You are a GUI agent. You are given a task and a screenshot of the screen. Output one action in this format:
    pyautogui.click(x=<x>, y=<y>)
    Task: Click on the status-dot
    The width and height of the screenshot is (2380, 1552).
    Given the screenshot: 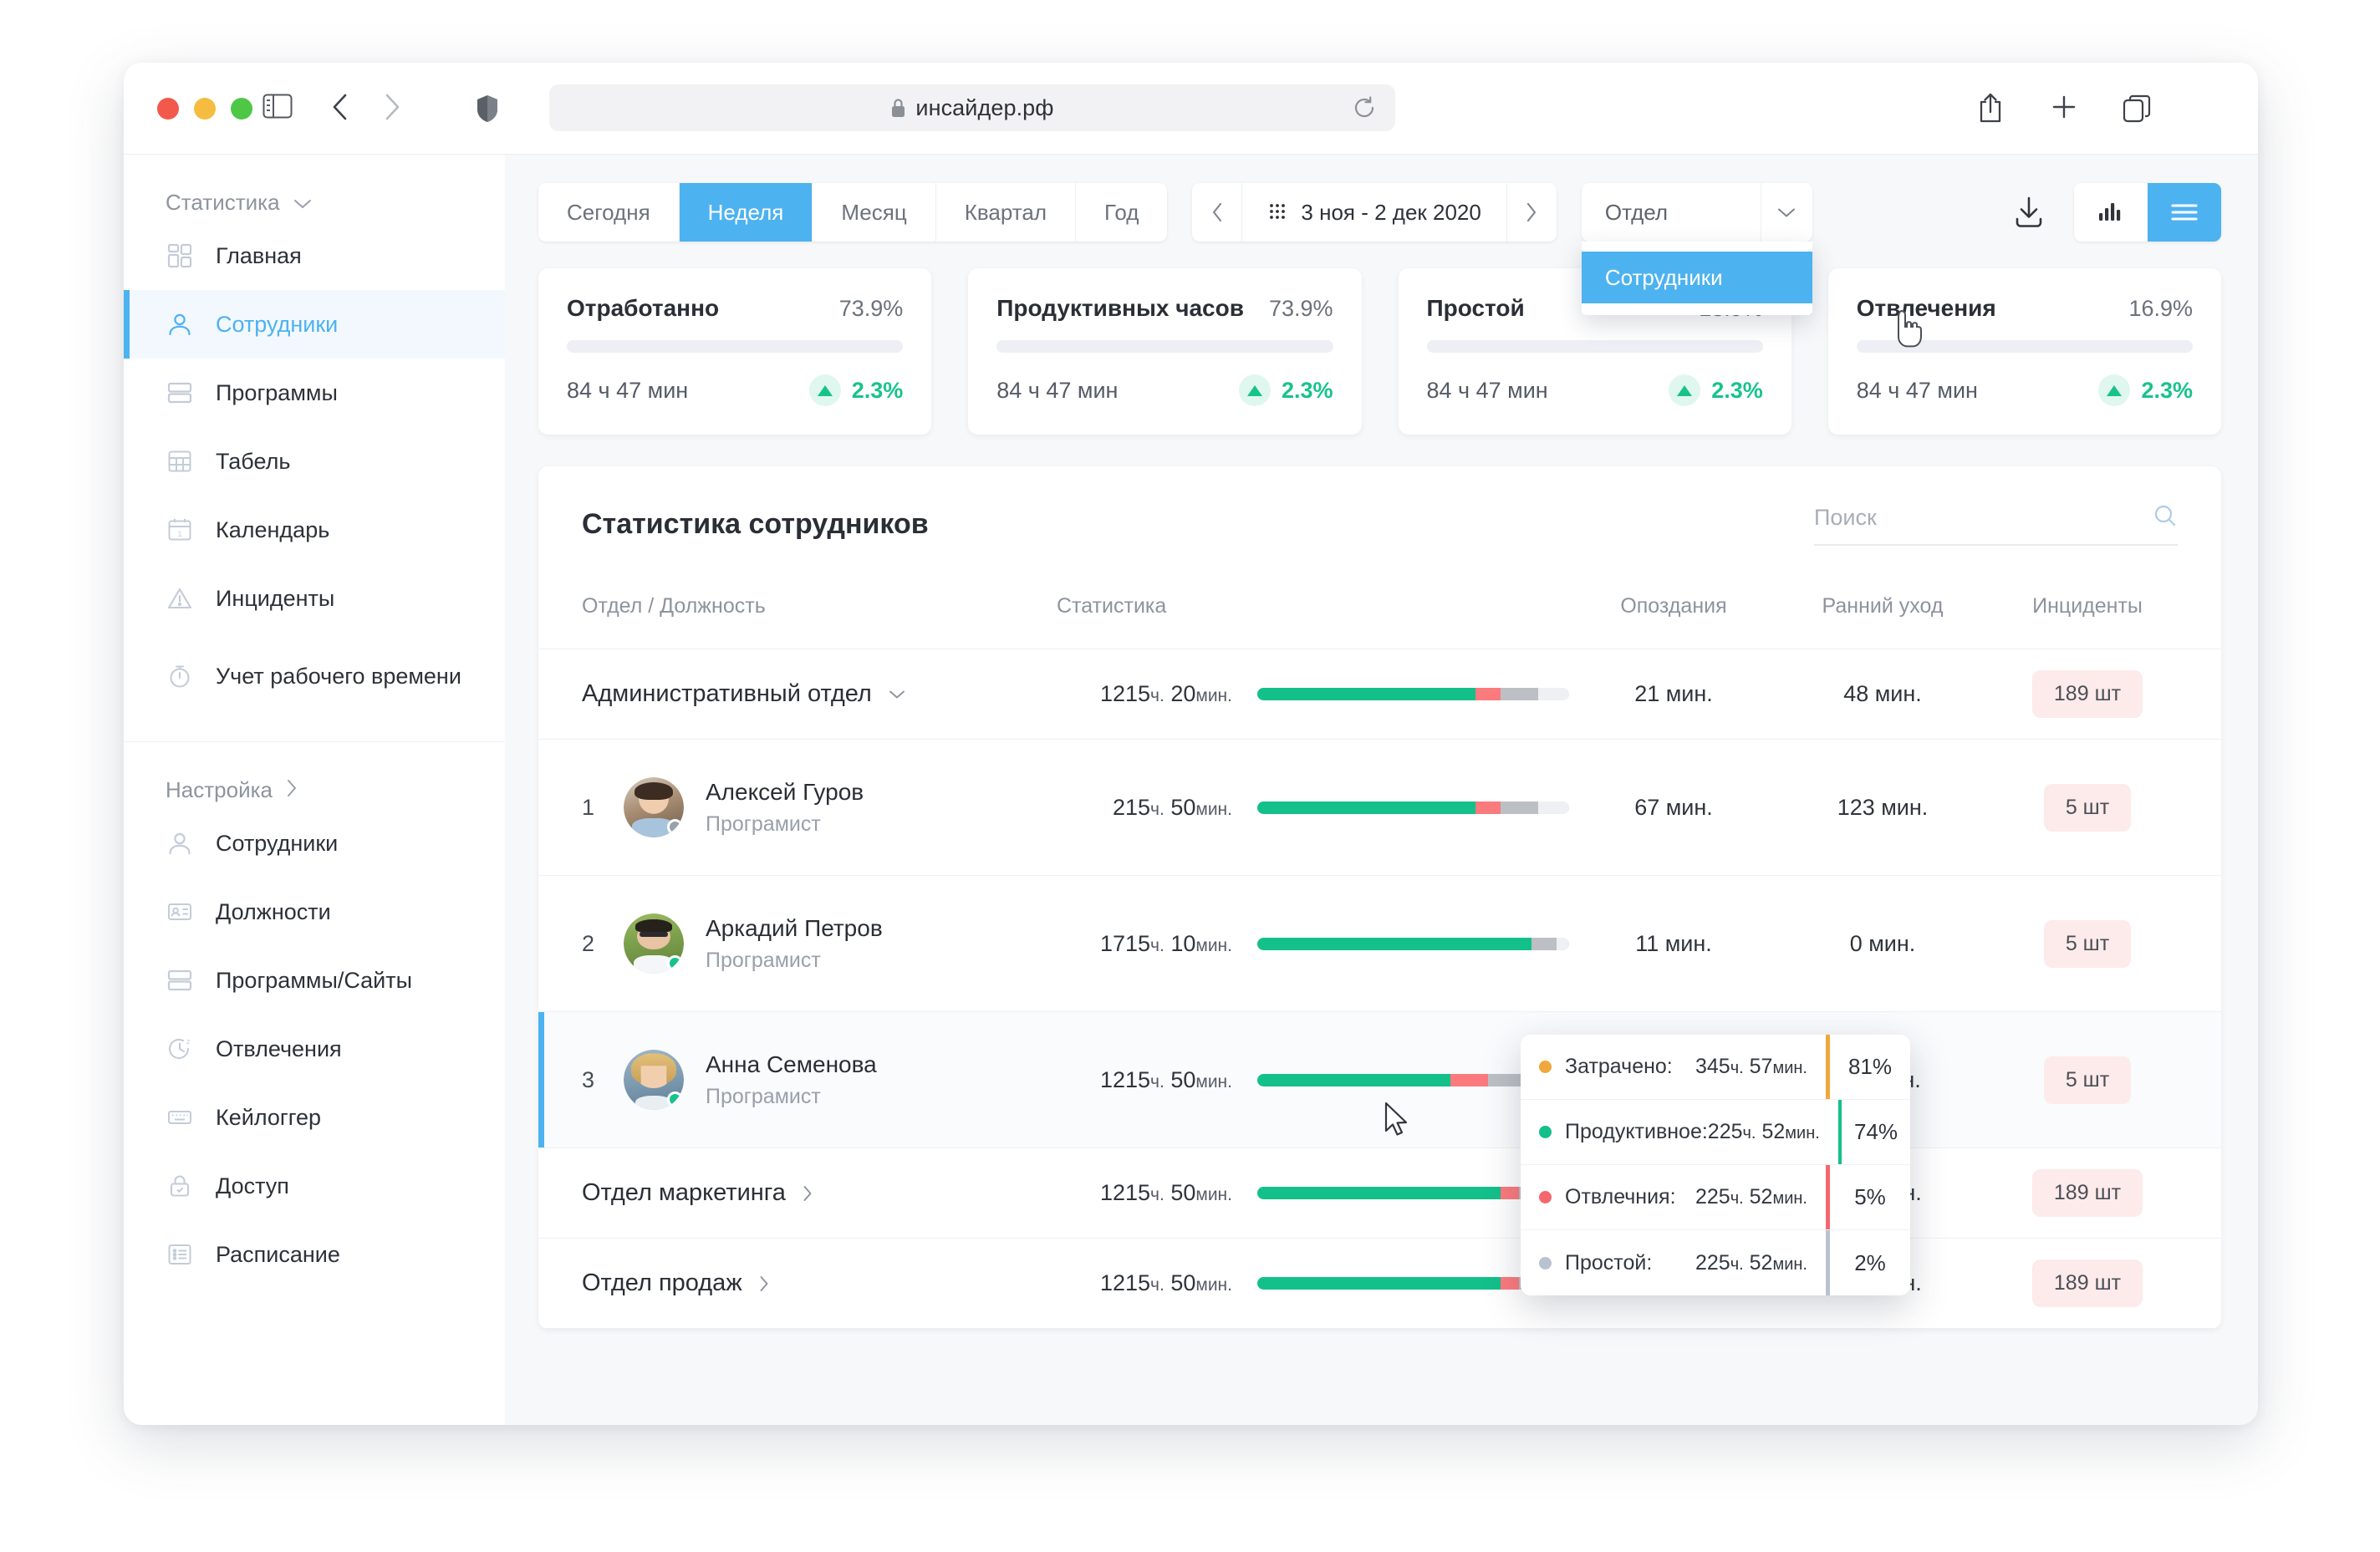 What is the action you would take?
    pyautogui.click(x=675, y=1099)
    